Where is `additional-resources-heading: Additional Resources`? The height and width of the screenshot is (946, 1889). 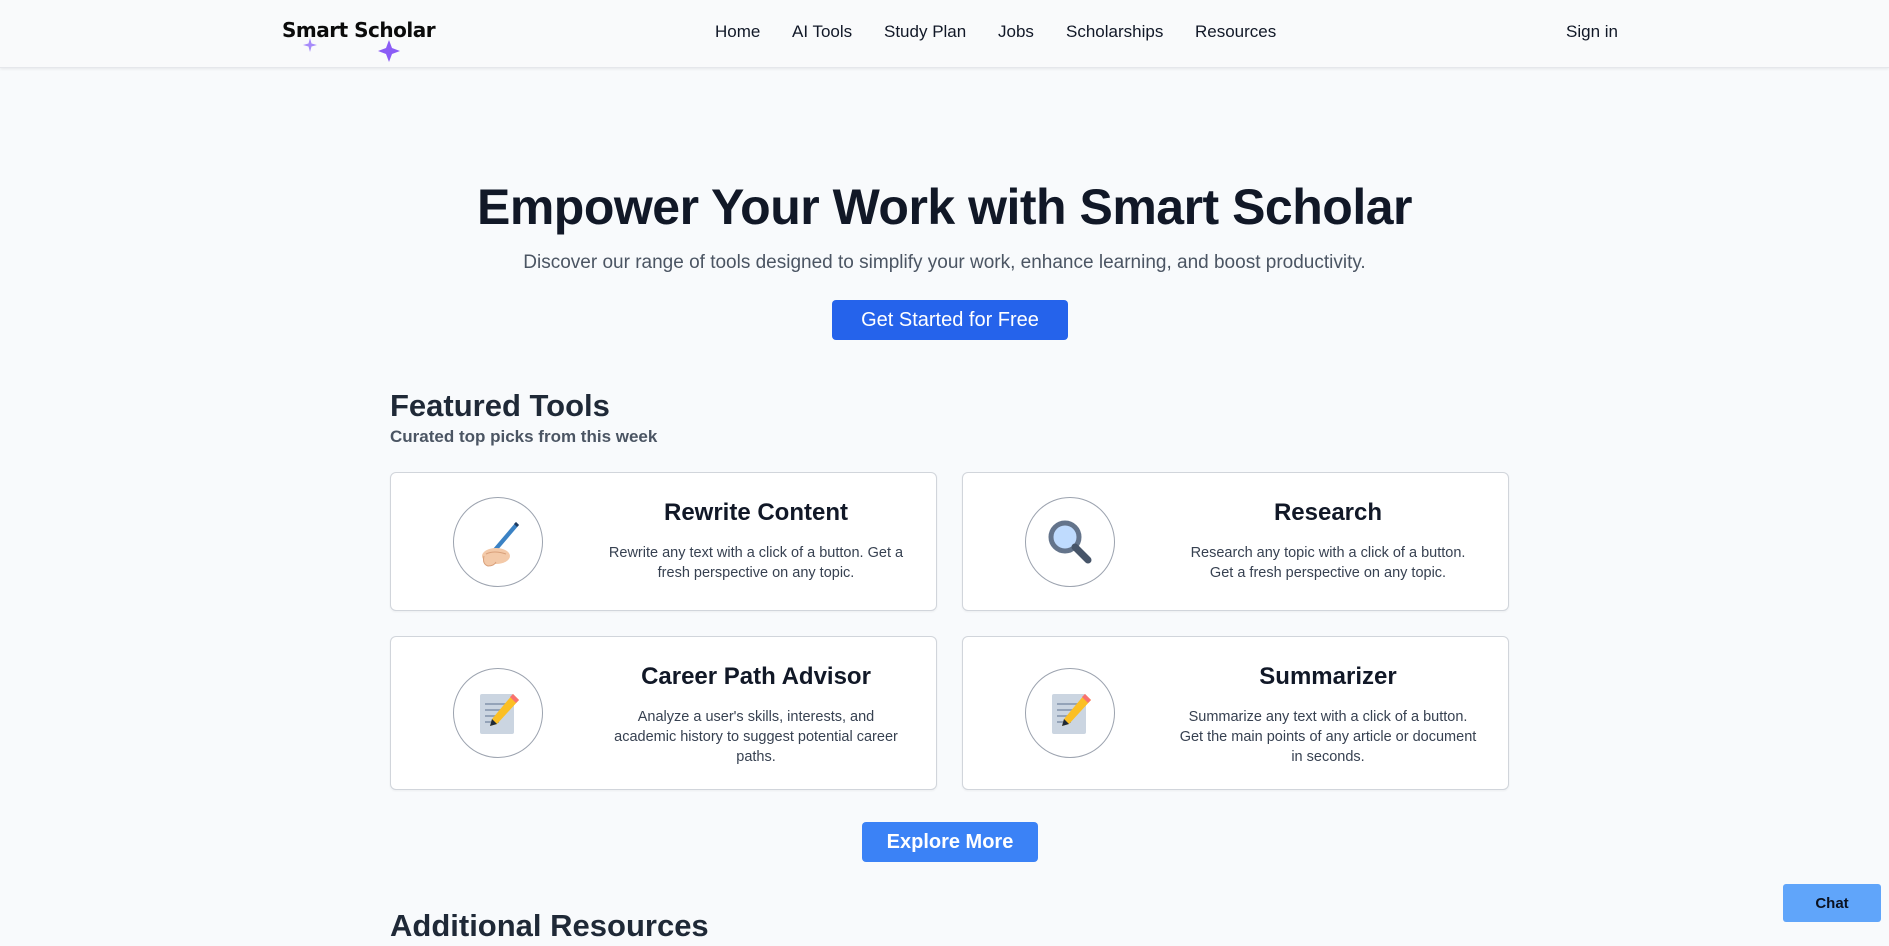
additional-resources-heading: Additional Resources is located at coordinates (549, 925).